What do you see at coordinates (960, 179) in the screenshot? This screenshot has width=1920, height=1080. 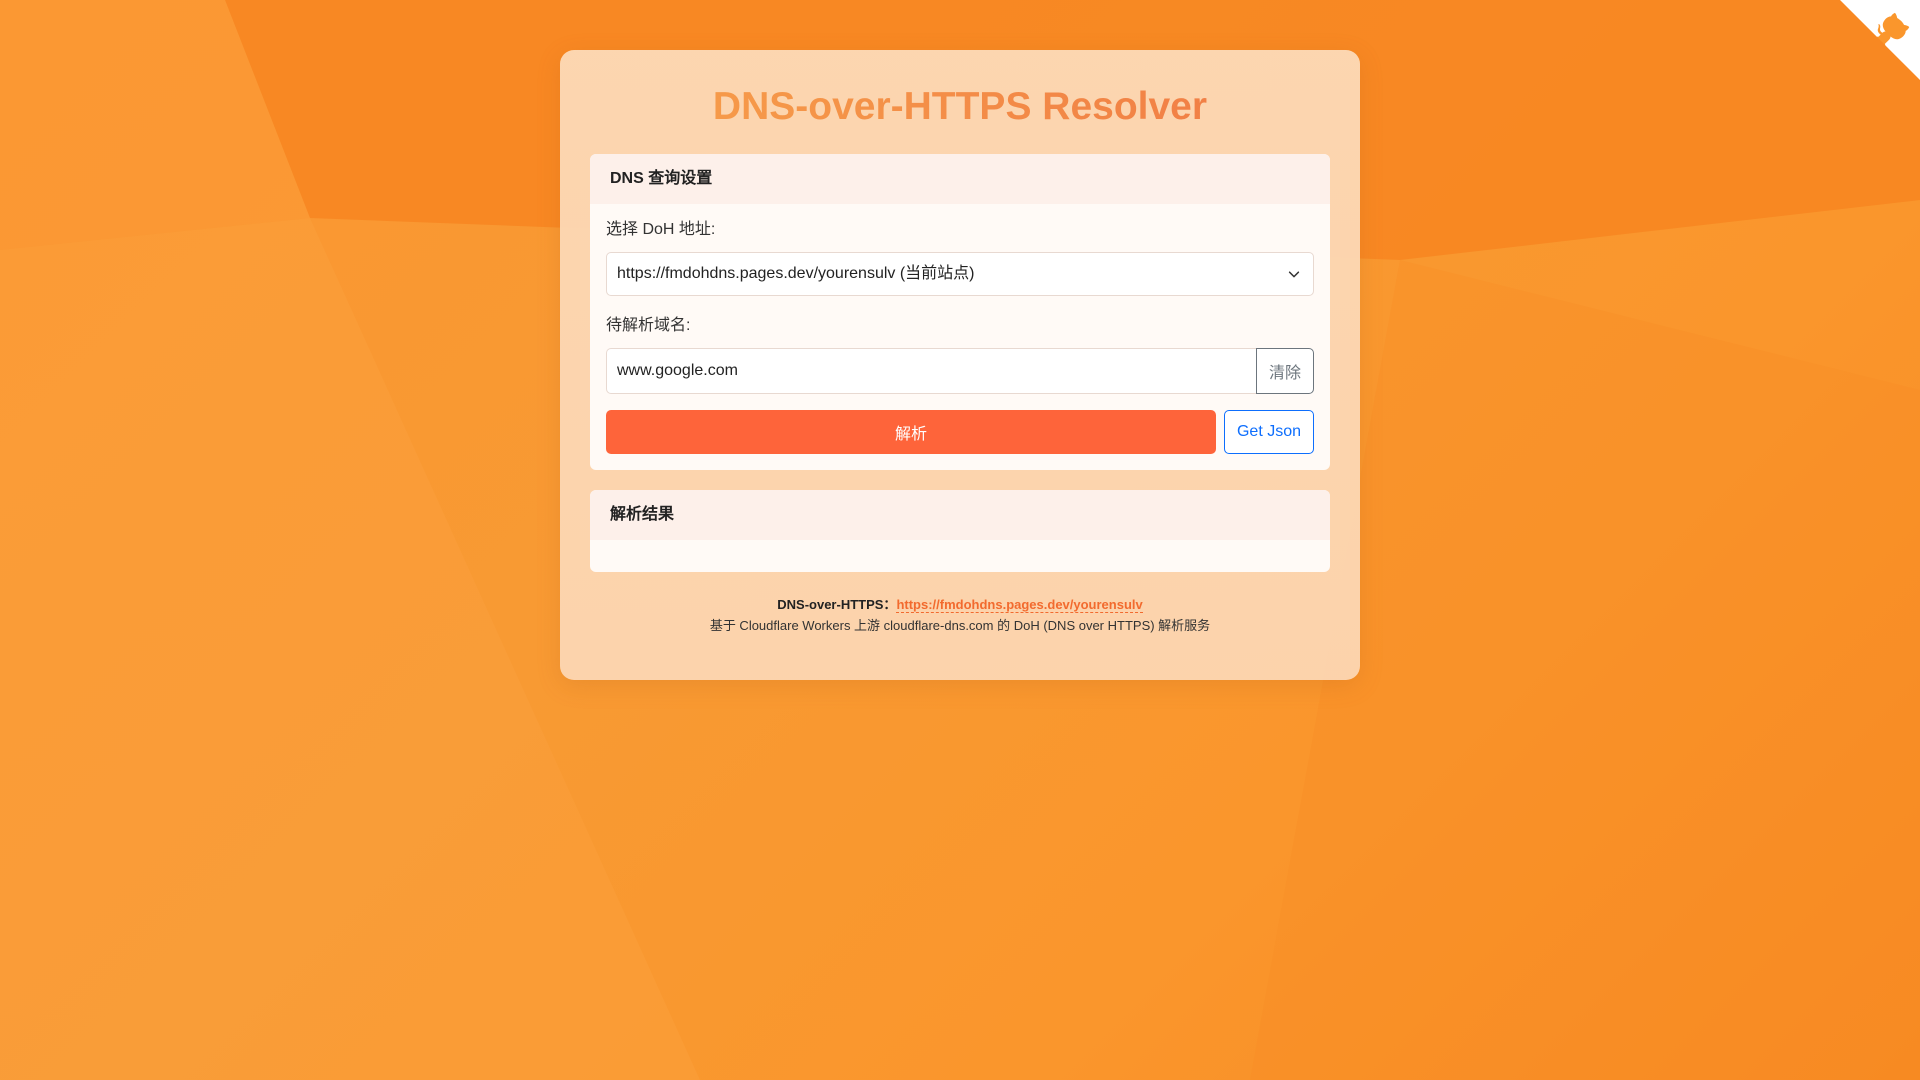 I see `settings-panel-header: DNS 查询设置` at bounding box center [960, 179].